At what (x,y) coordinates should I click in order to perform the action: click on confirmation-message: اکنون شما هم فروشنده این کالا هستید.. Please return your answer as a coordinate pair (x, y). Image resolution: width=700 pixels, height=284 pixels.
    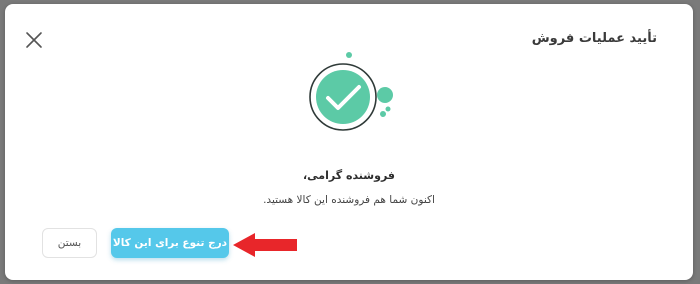
    Looking at the image, I should click on (349, 200).